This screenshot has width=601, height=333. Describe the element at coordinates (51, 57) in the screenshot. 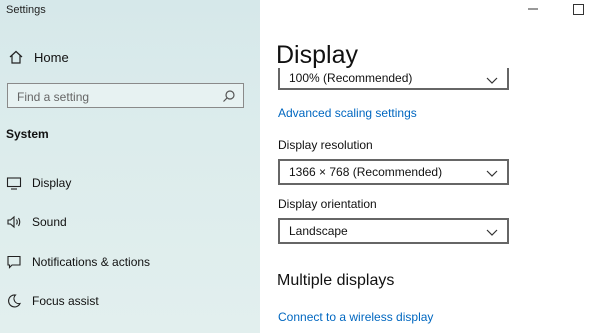

I see `sidebar-home-label: Home` at that location.